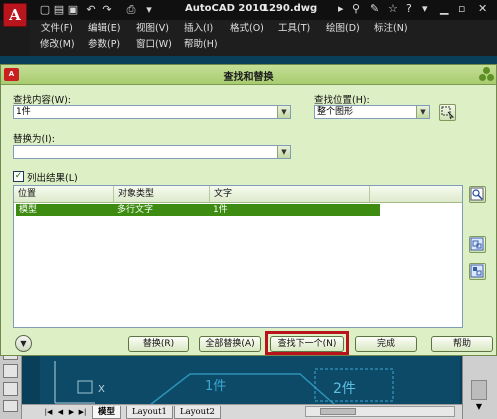 The image size is (497, 419). Describe the element at coordinates (461, 8) in the screenshot. I see `restore-icon: ▫` at that location.